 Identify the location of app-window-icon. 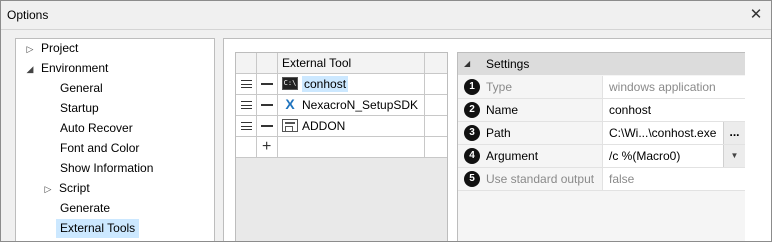
(290, 126).